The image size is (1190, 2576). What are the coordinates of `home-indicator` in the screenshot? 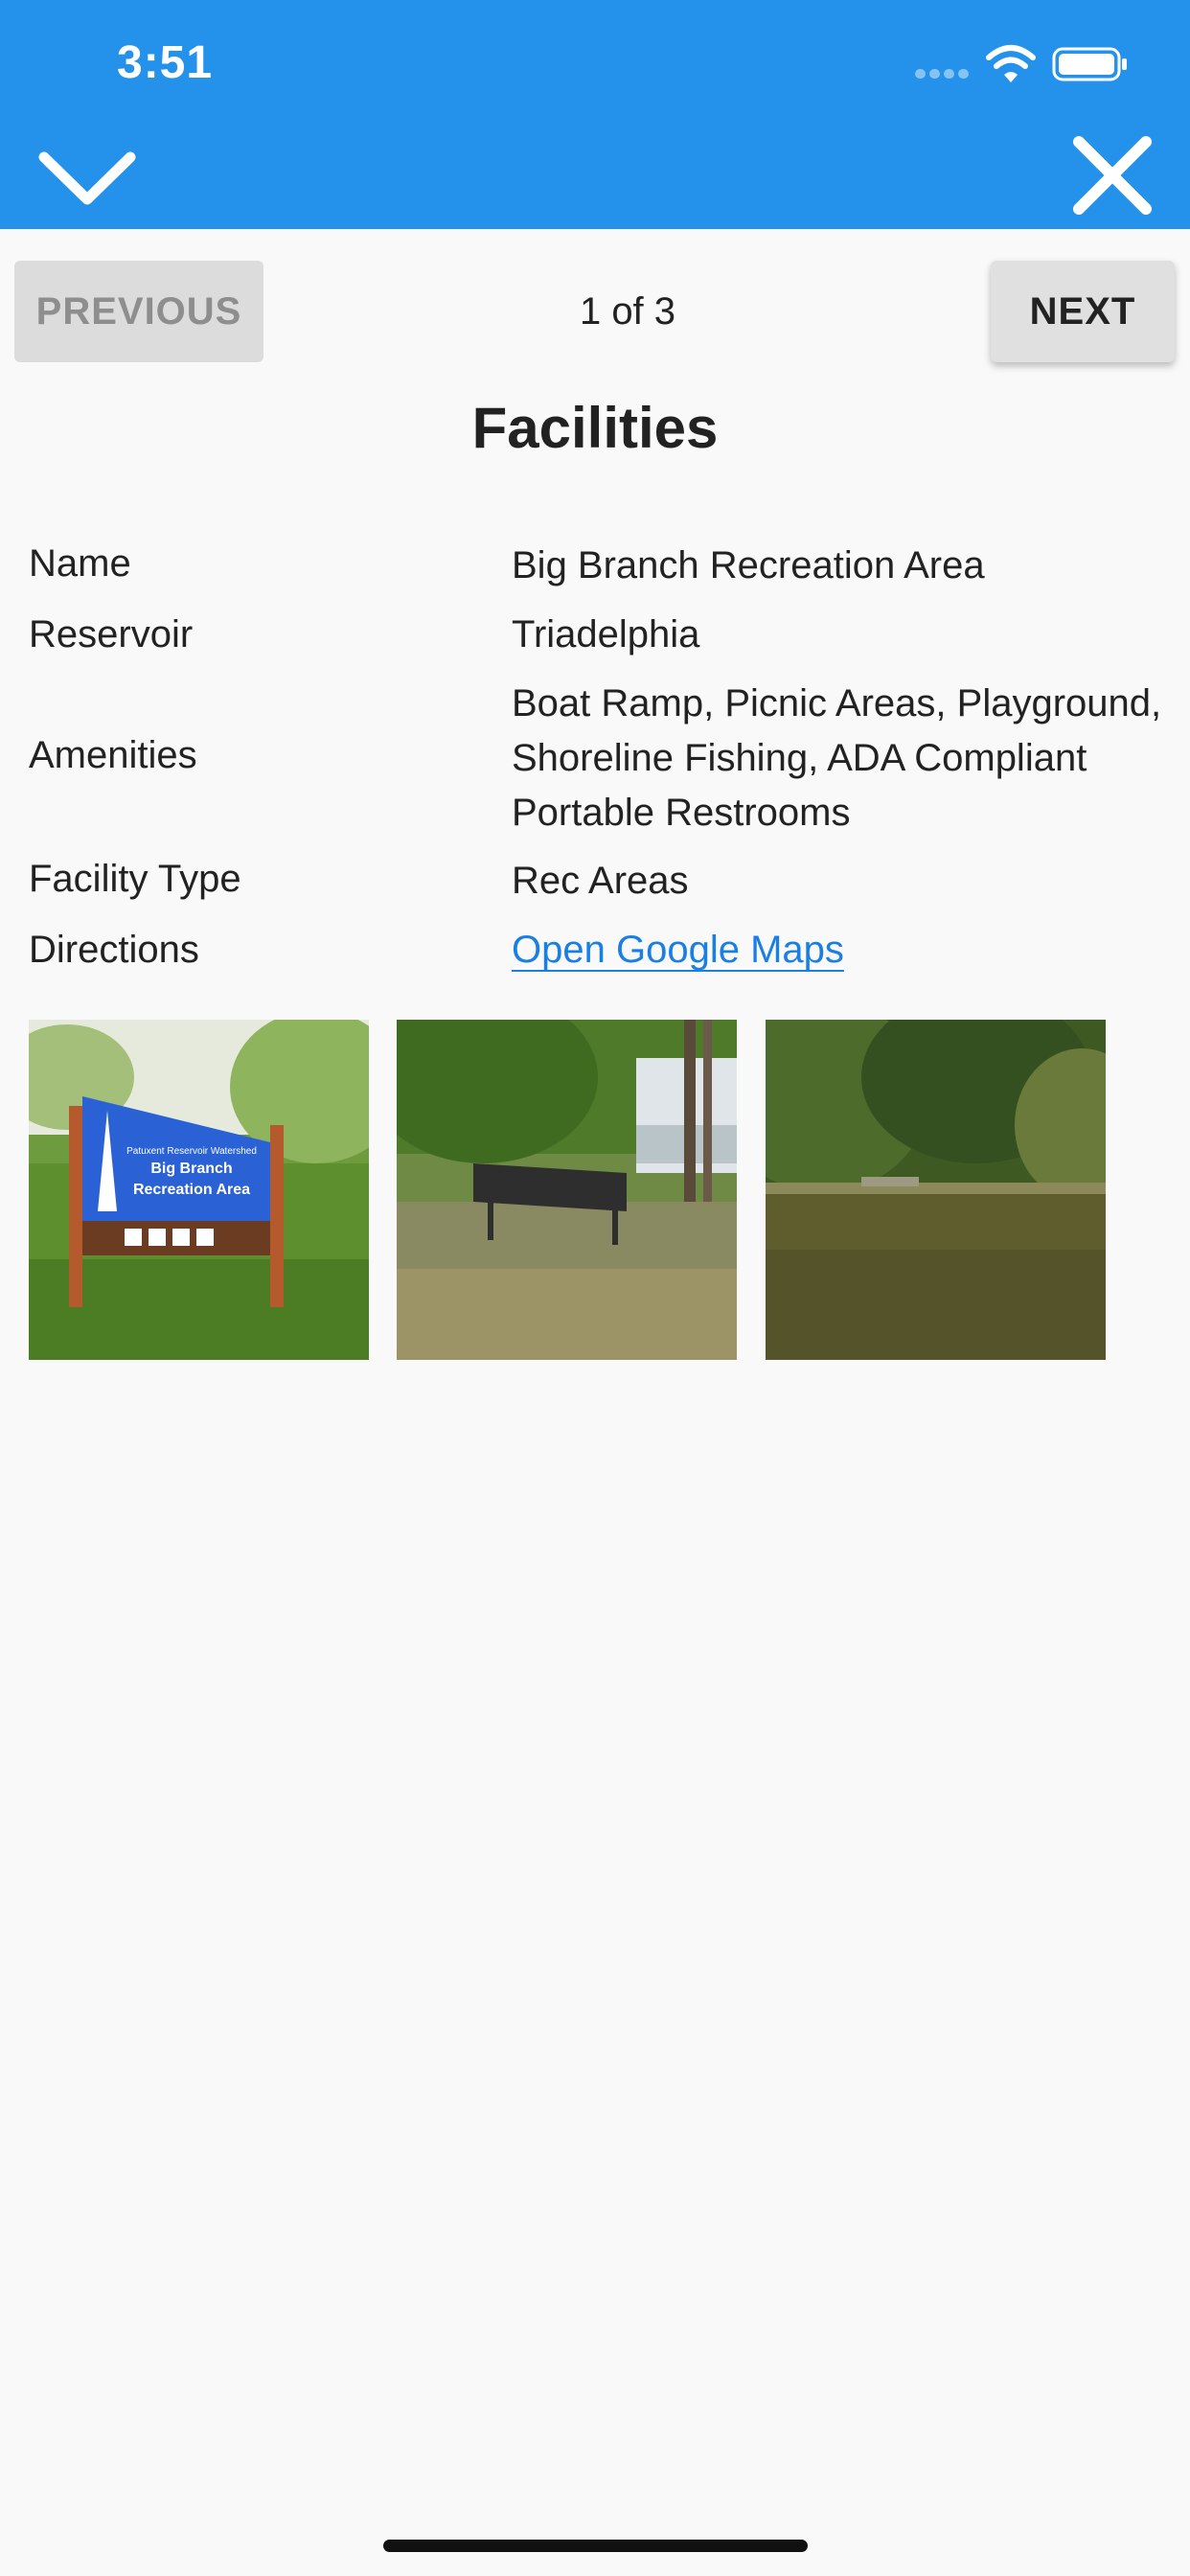 It's located at (595, 2546).